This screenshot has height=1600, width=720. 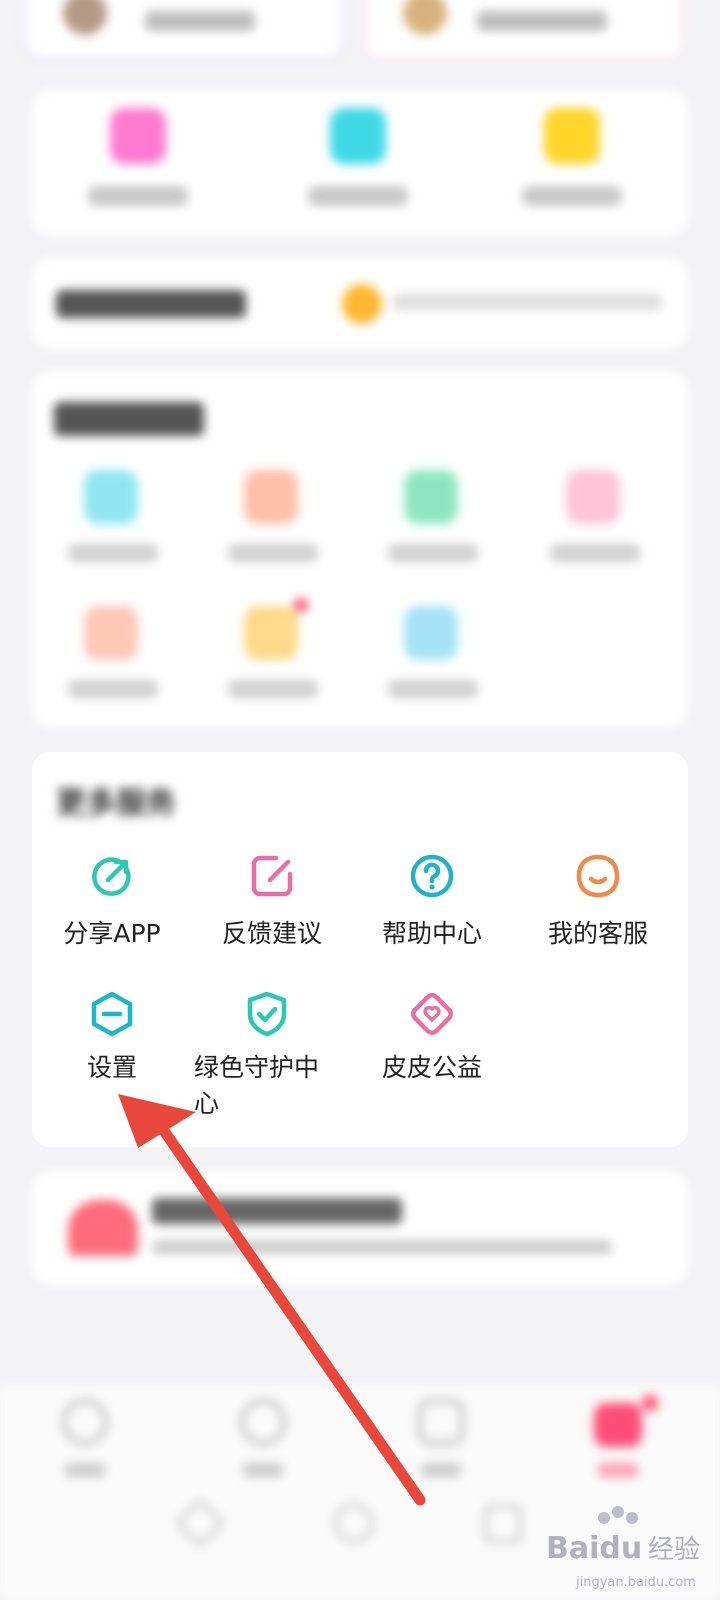 What do you see at coordinates (267, 1055) in the screenshot?
I see `green-guard-center-item: 绿色守护中 心` at bounding box center [267, 1055].